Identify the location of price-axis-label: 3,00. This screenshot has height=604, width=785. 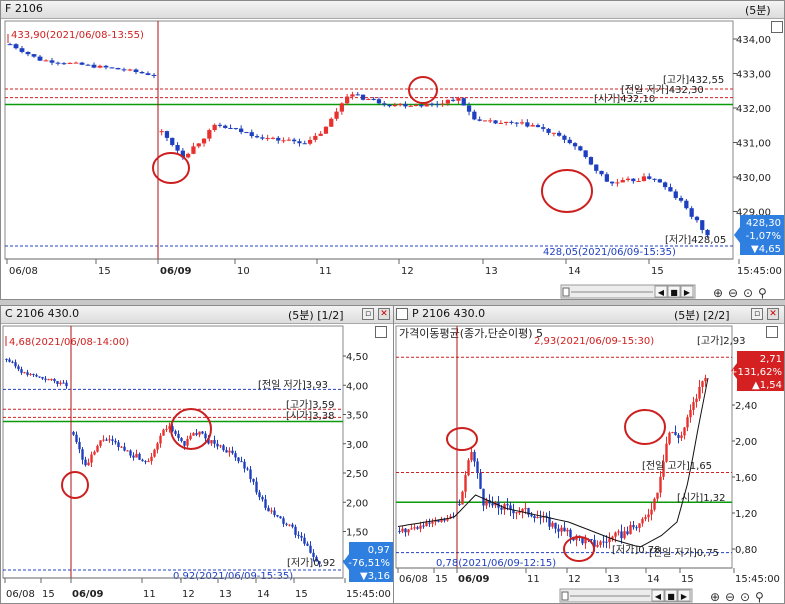
(357, 445).